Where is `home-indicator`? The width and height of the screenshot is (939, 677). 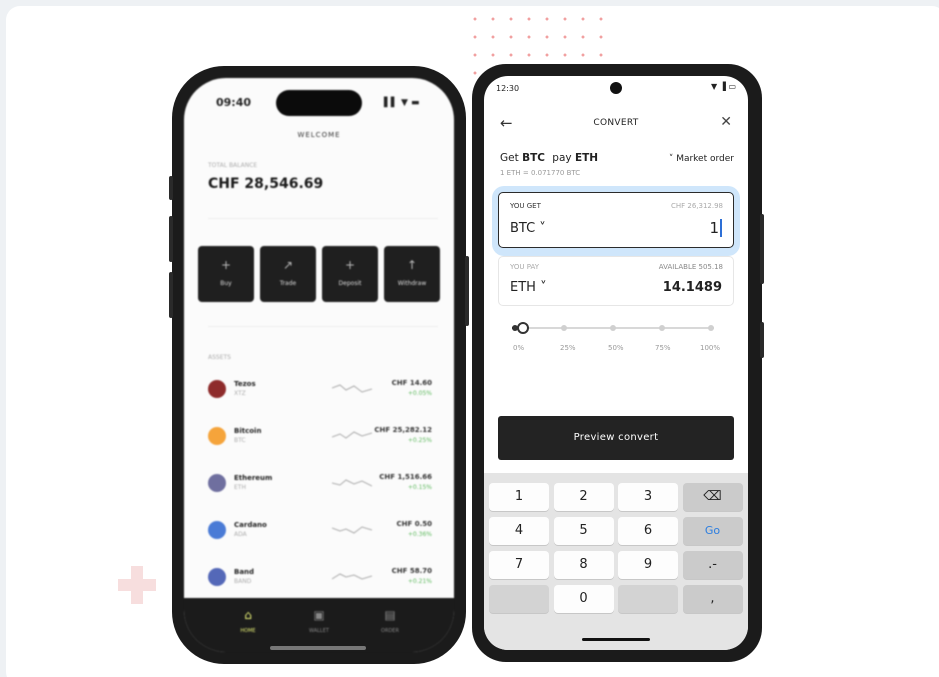 home-indicator is located at coordinates (318, 648).